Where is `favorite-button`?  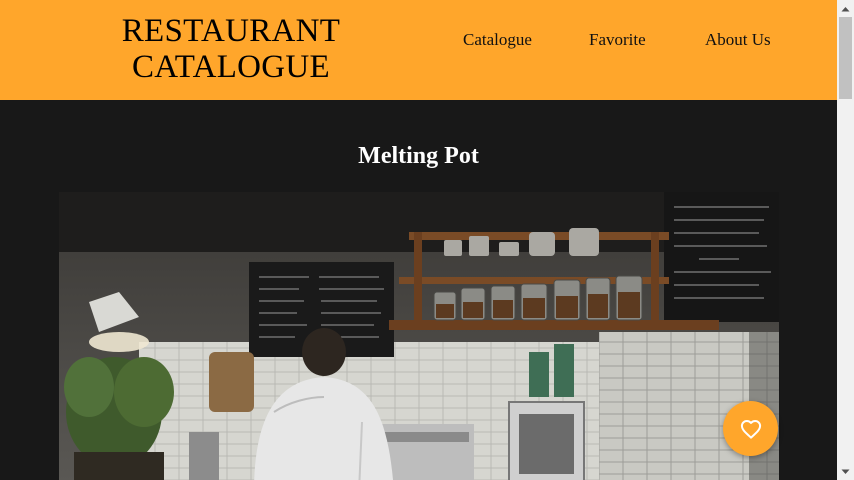 favorite-button is located at coordinates (750, 428).